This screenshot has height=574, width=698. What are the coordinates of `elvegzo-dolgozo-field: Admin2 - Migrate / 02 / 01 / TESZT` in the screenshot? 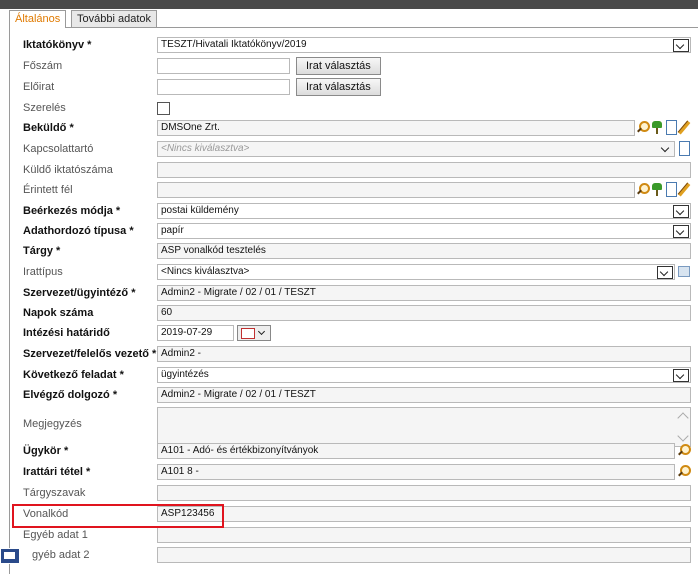 It's located at (424, 395).